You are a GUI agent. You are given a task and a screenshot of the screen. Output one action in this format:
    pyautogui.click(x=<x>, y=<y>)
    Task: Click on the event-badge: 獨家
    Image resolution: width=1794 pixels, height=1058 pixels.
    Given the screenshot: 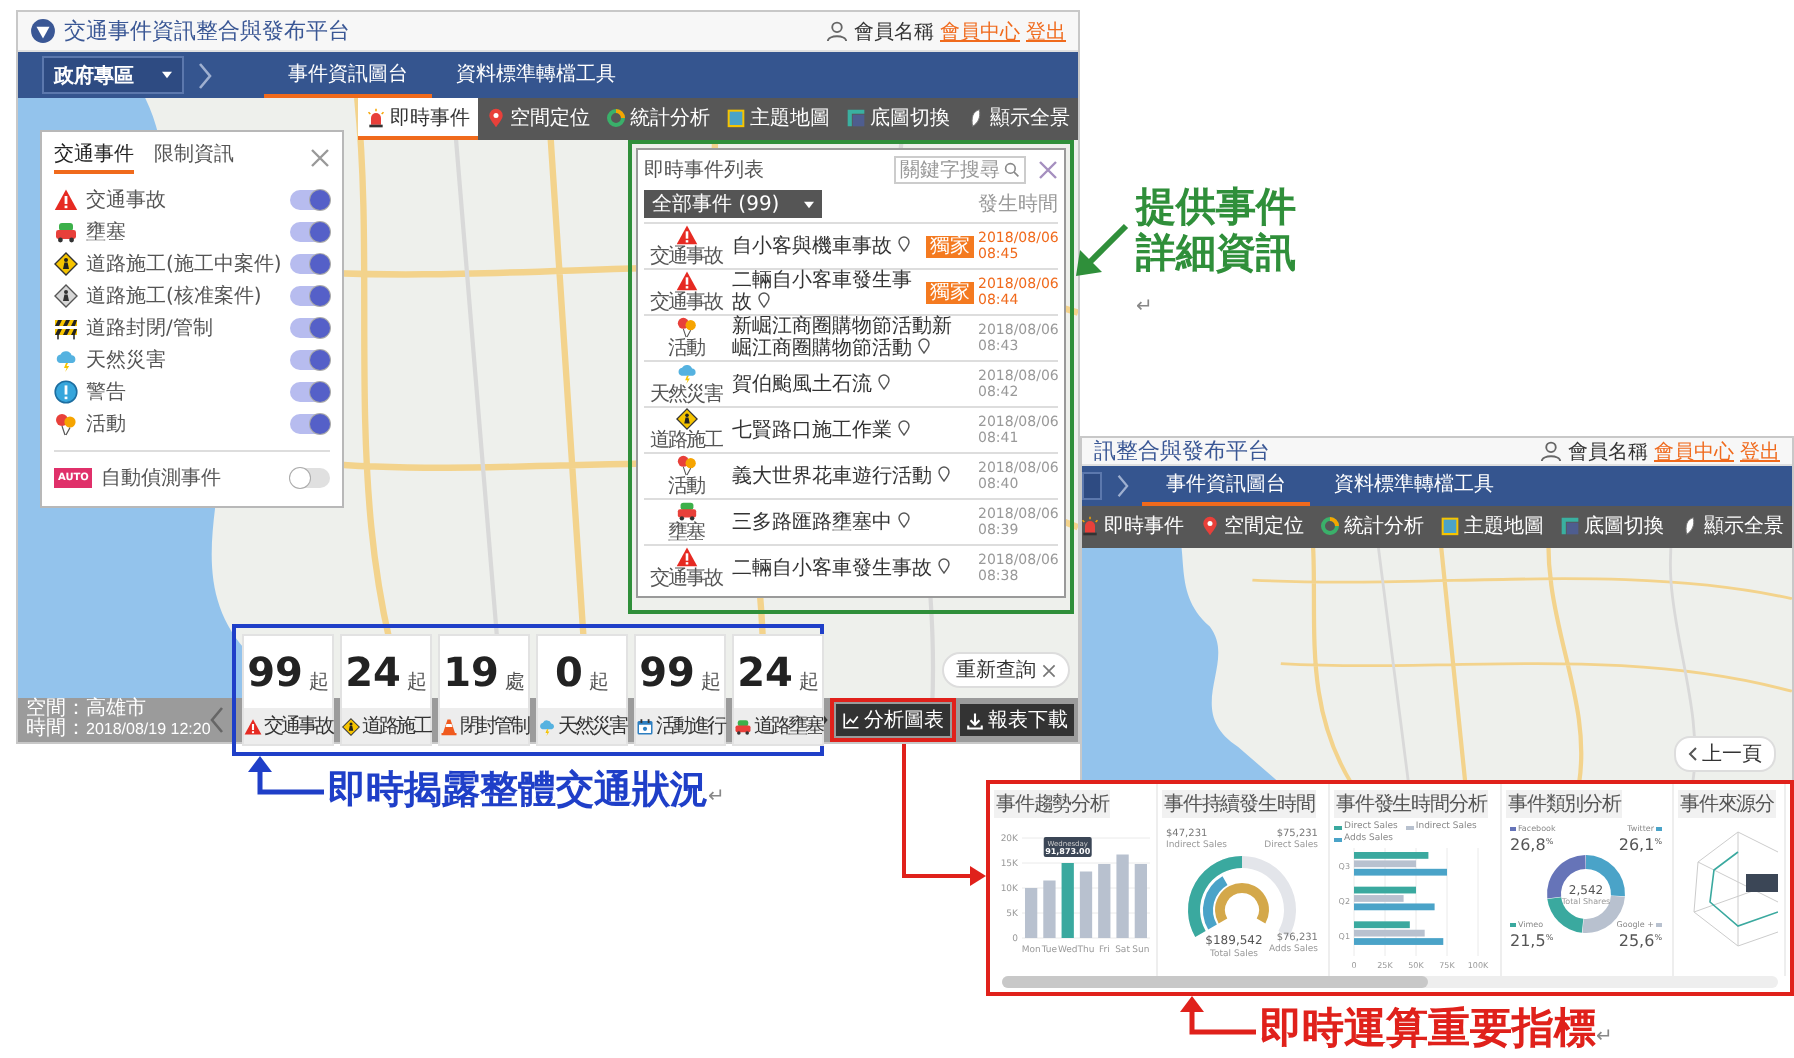 What is the action you would take?
    pyautogui.click(x=950, y=292)
    